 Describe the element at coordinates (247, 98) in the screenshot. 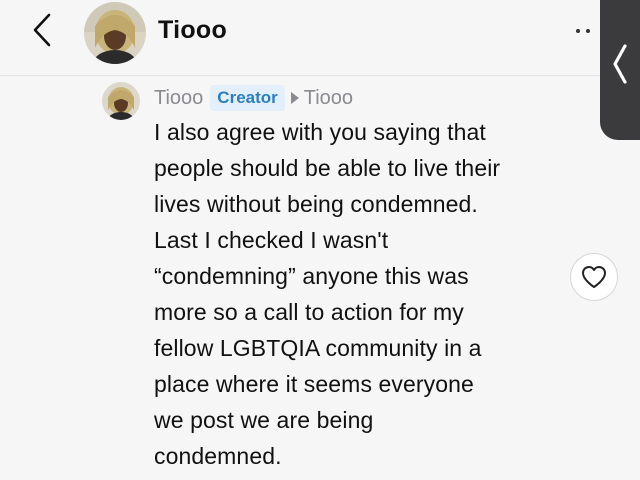

I see `creator-badge: Creator` at that location.